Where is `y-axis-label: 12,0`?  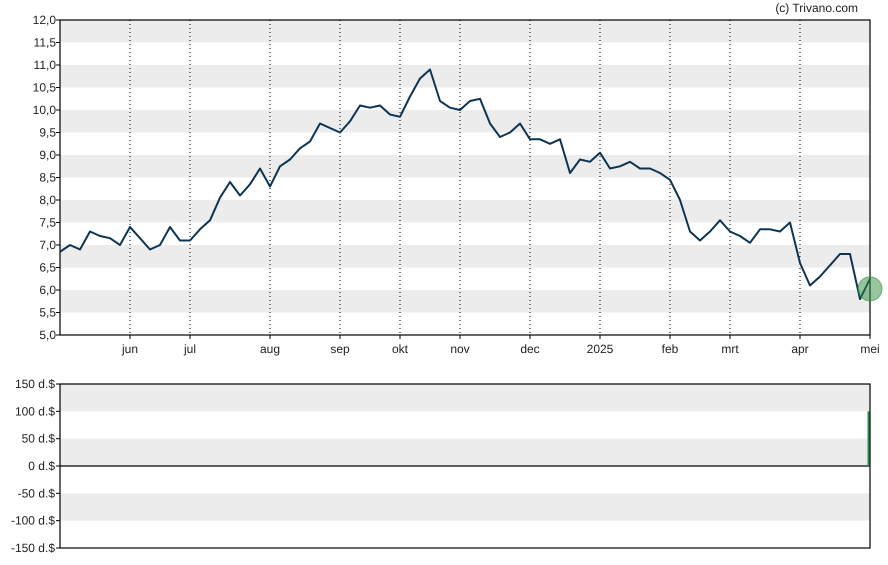
y-axis-label: 12,0 is located at coordinates (44, 20).